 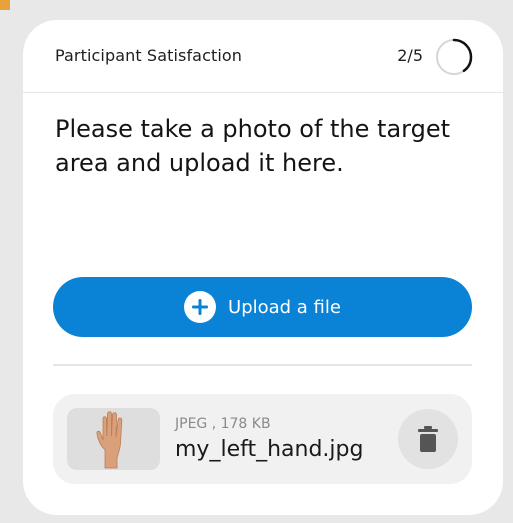 I want to click on hand-photo-icon, so click(x=109, y=440).